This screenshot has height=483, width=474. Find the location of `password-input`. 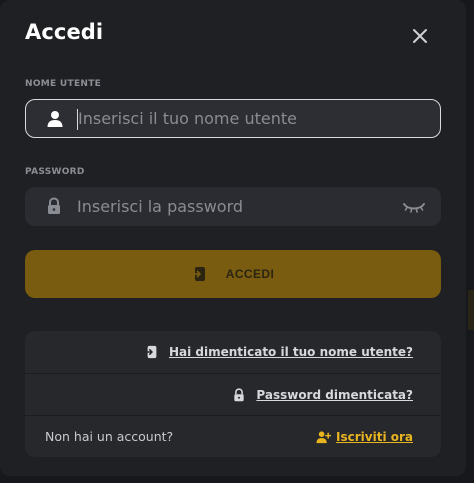

password-input is located at coordinates (237, 206).